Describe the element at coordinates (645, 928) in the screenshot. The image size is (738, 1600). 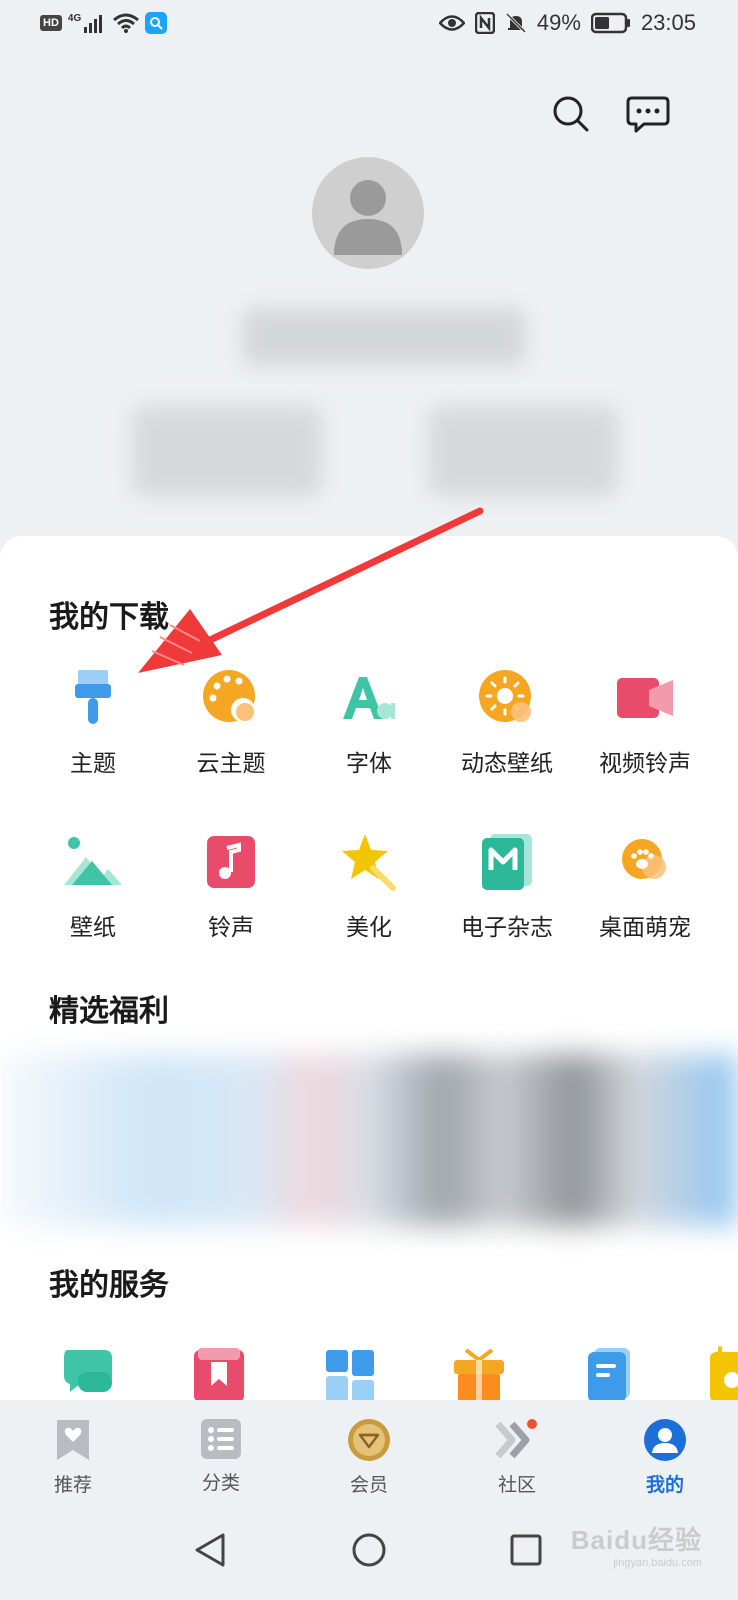
I see `download-desktop-pet-label: 桌面萌宠` at that location.